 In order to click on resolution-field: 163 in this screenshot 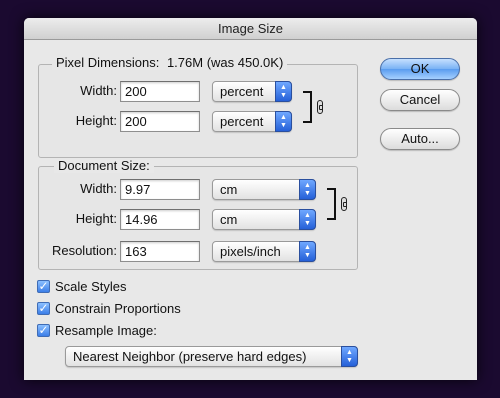, I will do `click(160, 251)`.